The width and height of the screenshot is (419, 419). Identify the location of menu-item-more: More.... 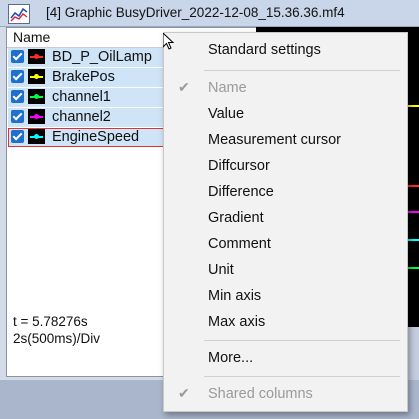
(285, 359).